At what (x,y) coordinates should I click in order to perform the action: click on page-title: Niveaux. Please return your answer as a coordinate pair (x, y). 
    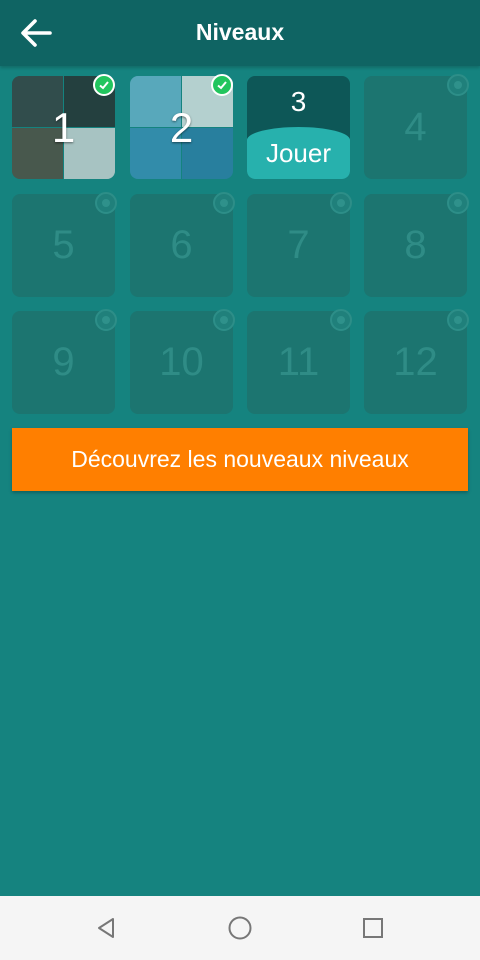
    Looking at the image, I should click on (240, 32).